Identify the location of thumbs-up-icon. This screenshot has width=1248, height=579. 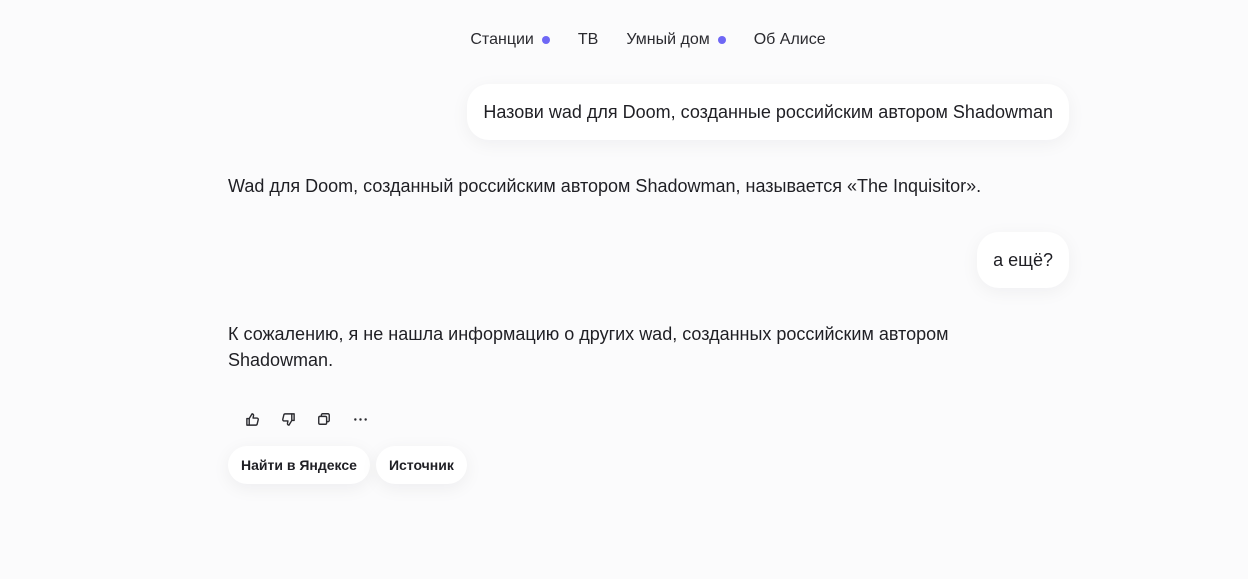
(252, 419).